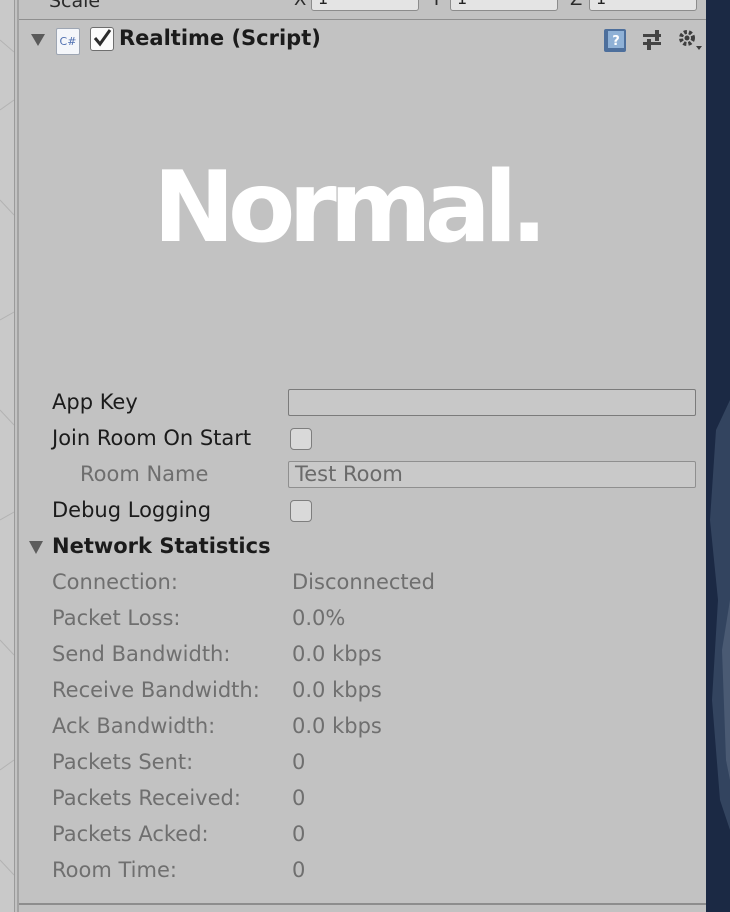 Image resolution: width=730 pixels, height=912 pixels. What do you see at coordinates (576, 5) in the screenshot?
I see `scale-z-label: Z` at bounding box center [576, 5].